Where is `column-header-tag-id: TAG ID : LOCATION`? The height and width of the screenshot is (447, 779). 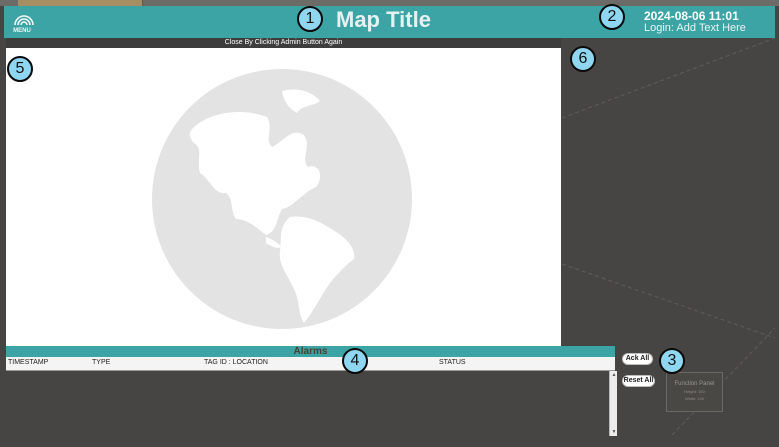 column-header-tag-id: TAG ID : LOCATION is located at coordinates (236, 362).